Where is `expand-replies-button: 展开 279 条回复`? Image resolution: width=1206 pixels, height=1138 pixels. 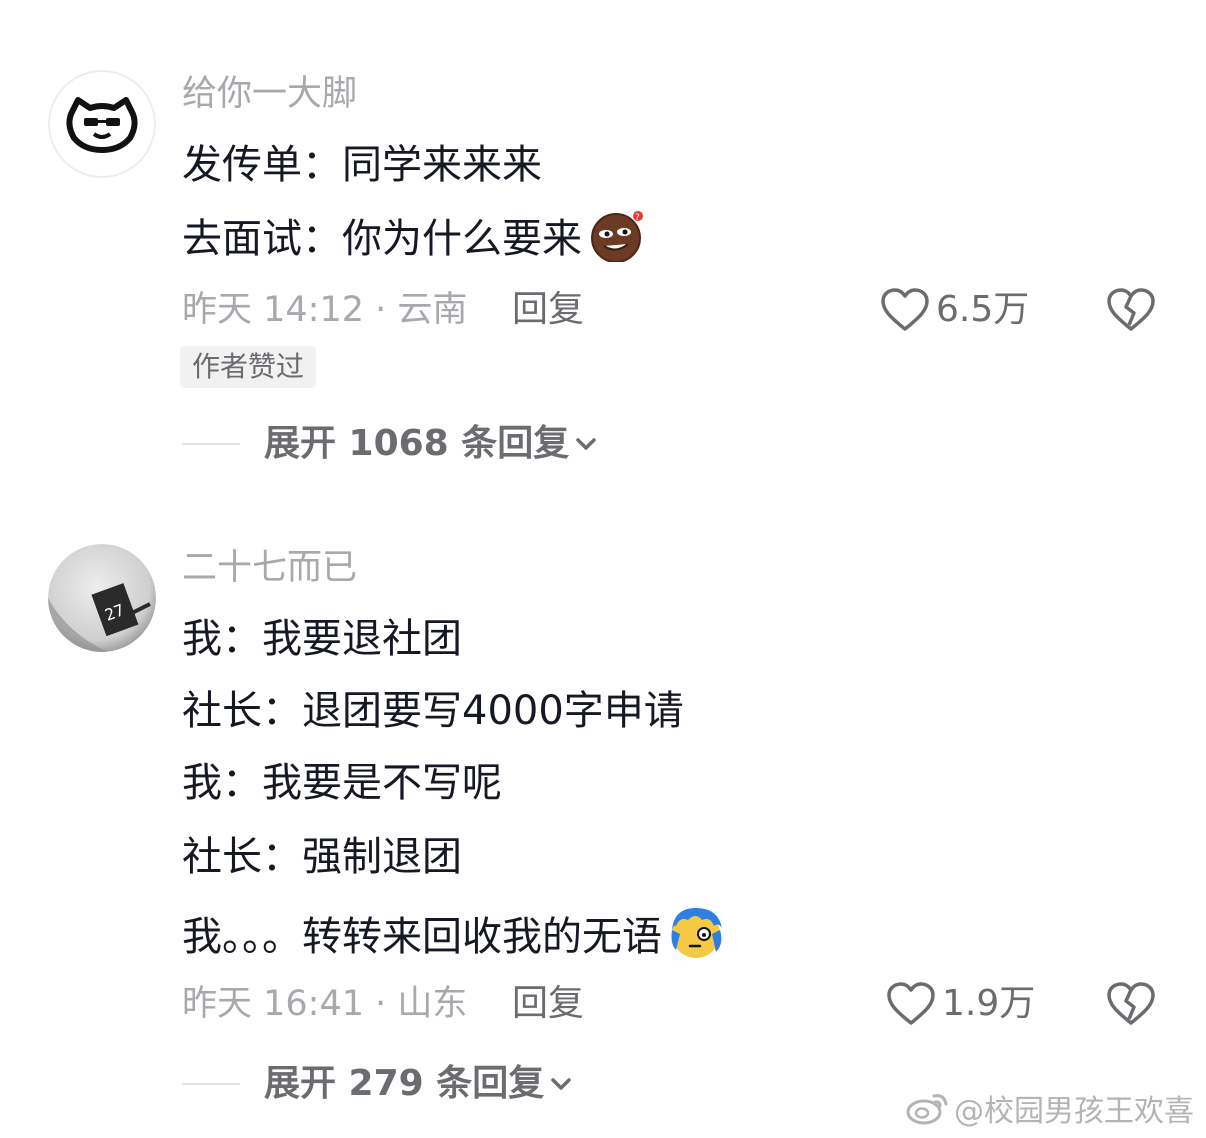
expand-replies-button: 展开 279 条回复 is located at coordinates (378, 1084).